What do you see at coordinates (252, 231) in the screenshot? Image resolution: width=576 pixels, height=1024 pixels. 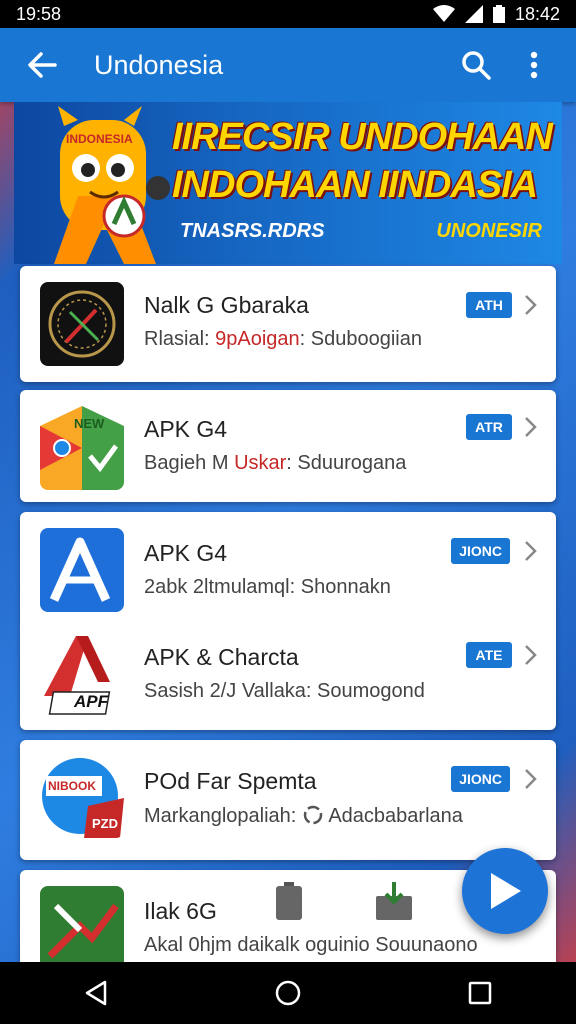 I see `banner-tag-left: TNASRS.RDRS` at bounding box center [252, 231].